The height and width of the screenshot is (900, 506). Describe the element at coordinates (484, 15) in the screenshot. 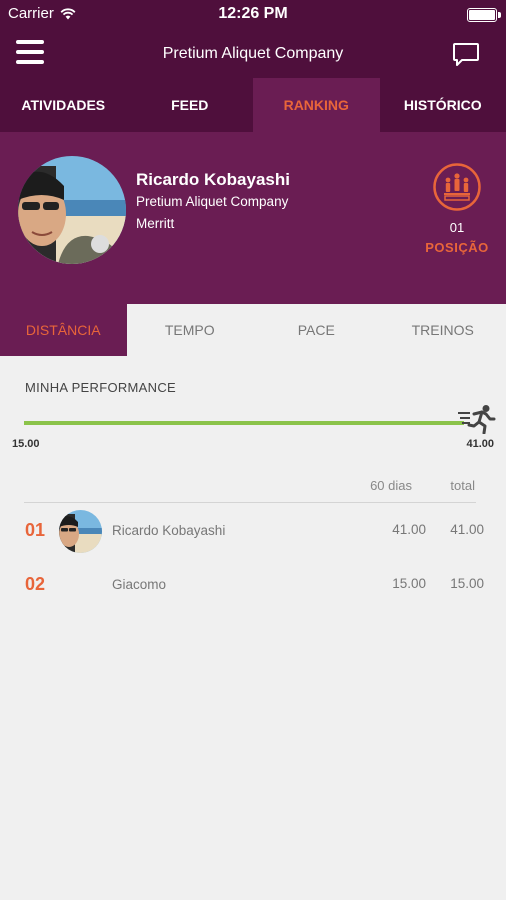

I see `battery-icon` at that location.